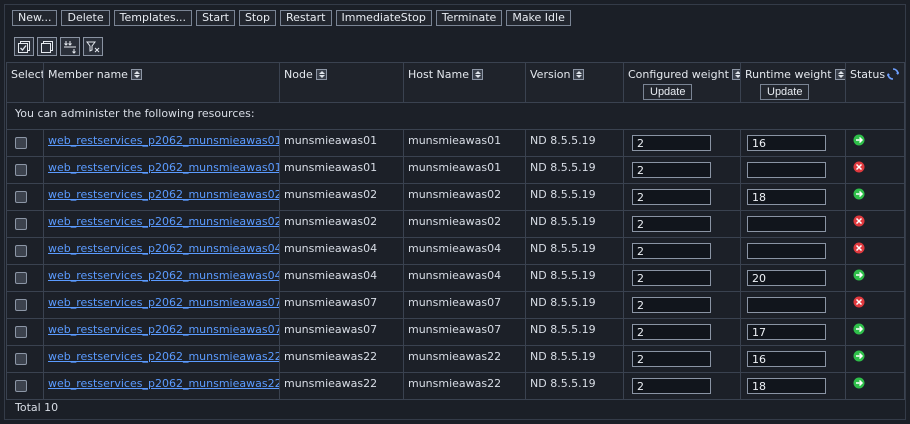 This screenshot has height=424, width=910. I want to click on make-idle-button: Make Idle, so click(538, 18).